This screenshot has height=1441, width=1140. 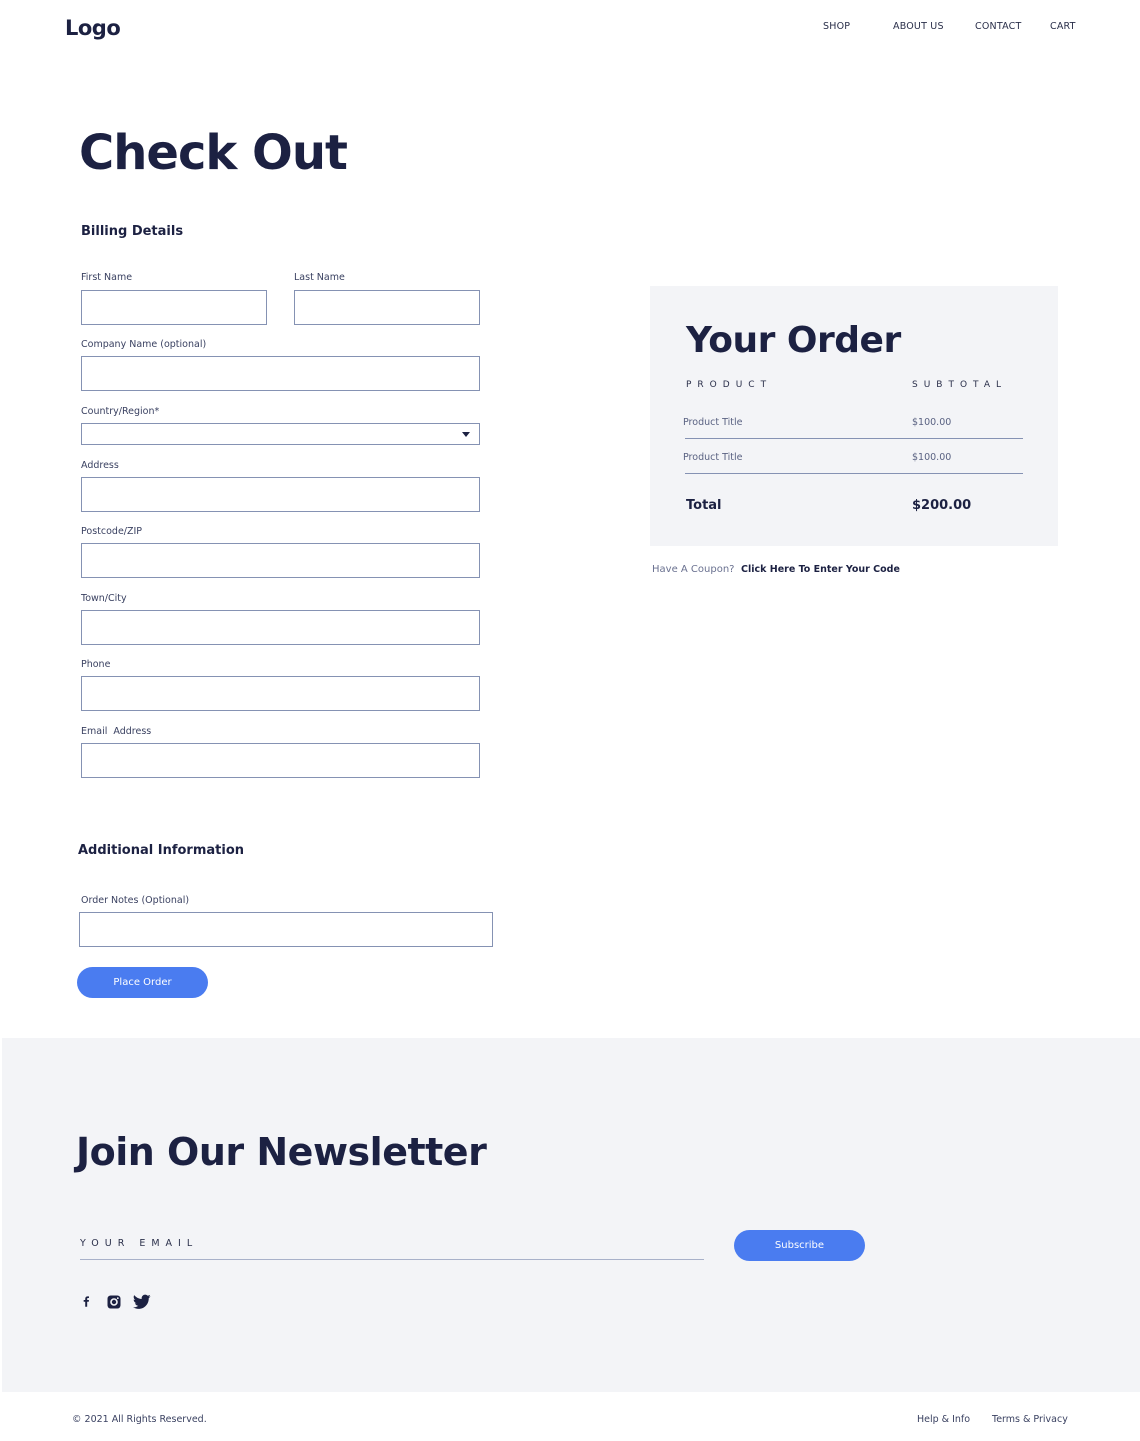 I want to click on nav-cart: CART, so click(x=1063, y=26).